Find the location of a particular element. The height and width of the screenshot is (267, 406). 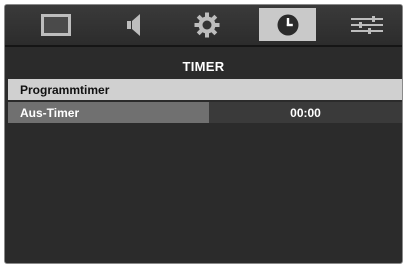

gear-icon is located at coordinates (206, 24).